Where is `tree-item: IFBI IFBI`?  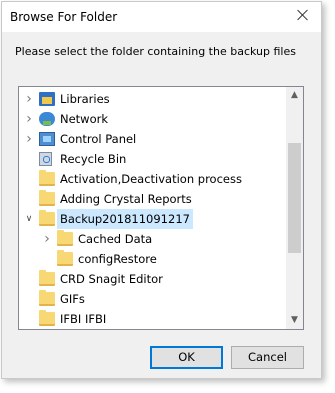 tree-item: IFBI IFBI is located at coordinates (153, 319).